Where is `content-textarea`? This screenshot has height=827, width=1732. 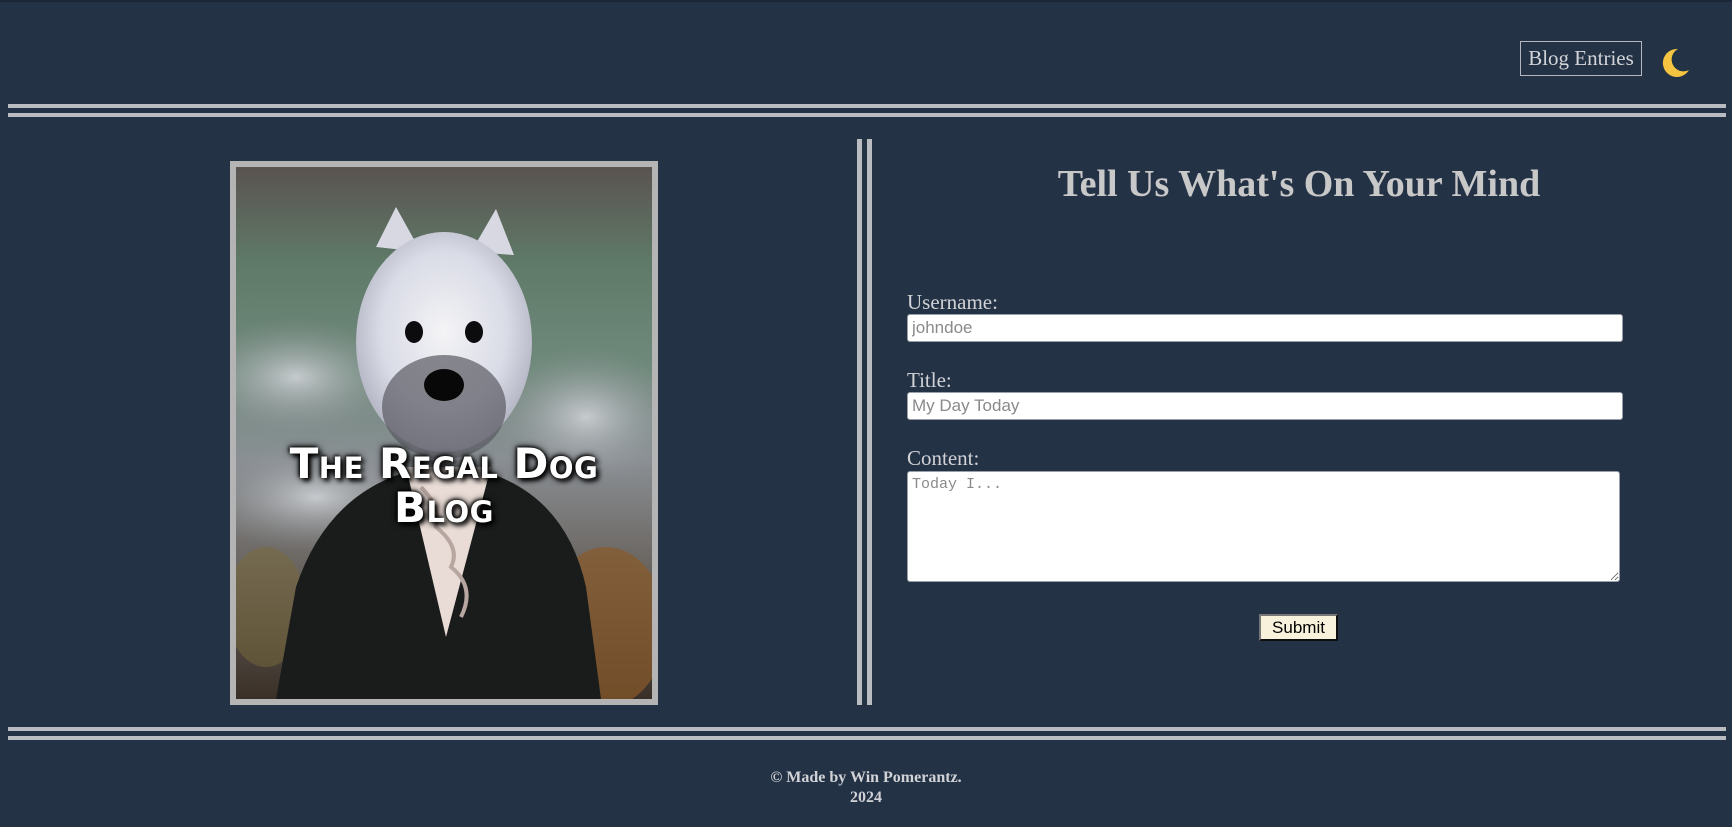
content-textarea is located at coordinates (1263, 526).